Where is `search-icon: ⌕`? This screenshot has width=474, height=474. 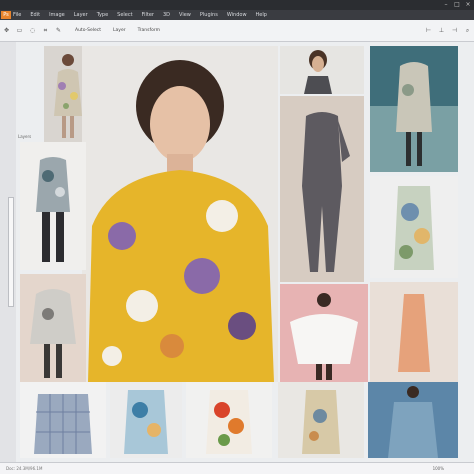
search-icon: ⌕ is located at coordinates (467, 30).